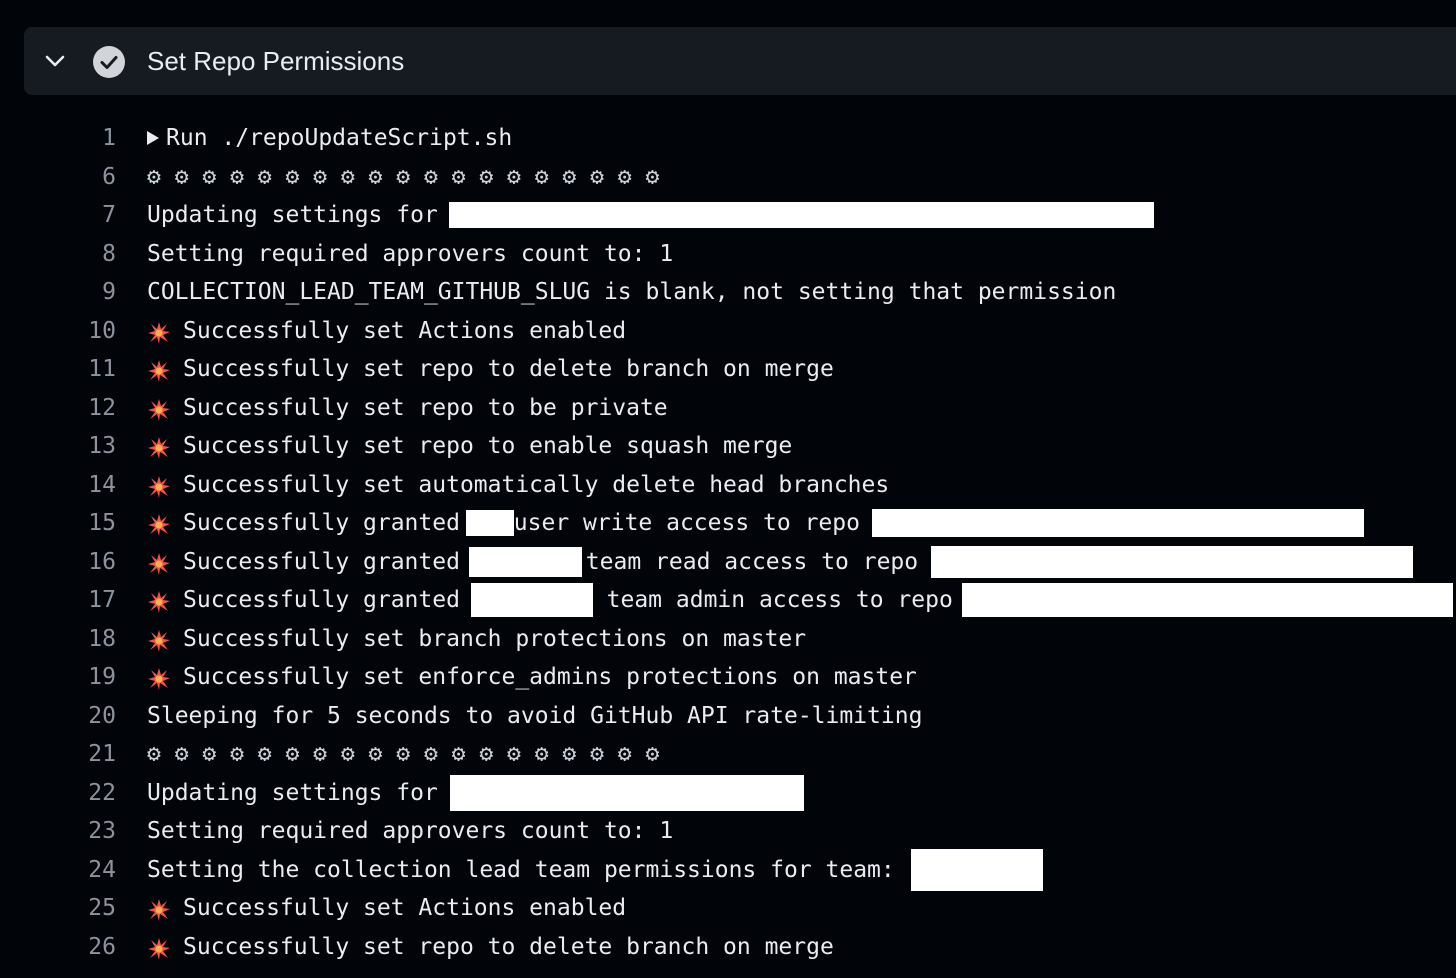 The image size is (1456, 978). I want to click on log-line: 7 Updating settings for, so click(728, 215).